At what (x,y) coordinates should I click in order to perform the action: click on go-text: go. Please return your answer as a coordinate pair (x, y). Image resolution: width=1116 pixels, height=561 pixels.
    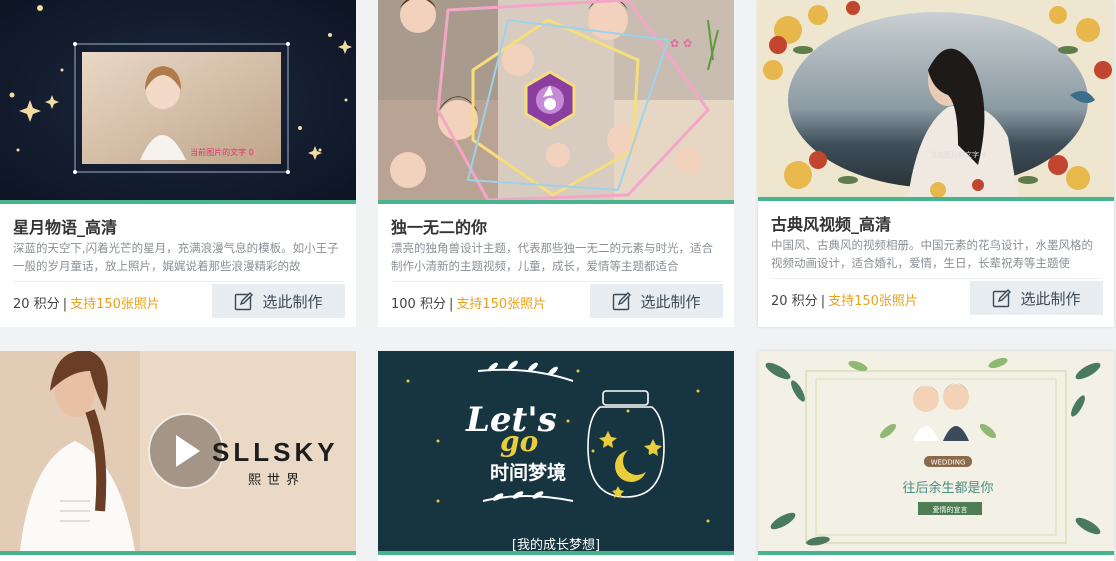
    Looking at the image, I should click on (519, 441).